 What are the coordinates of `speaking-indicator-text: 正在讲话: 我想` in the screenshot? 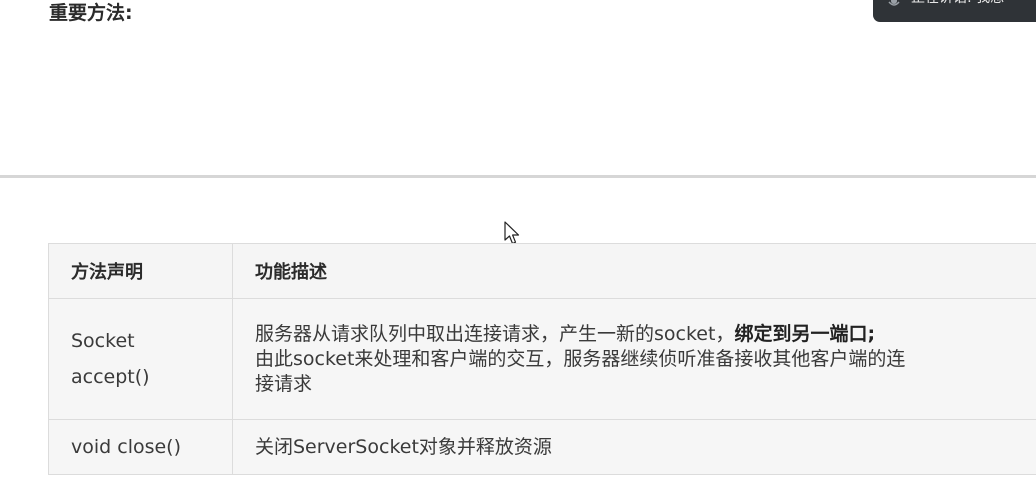 It's located at (957, 4).